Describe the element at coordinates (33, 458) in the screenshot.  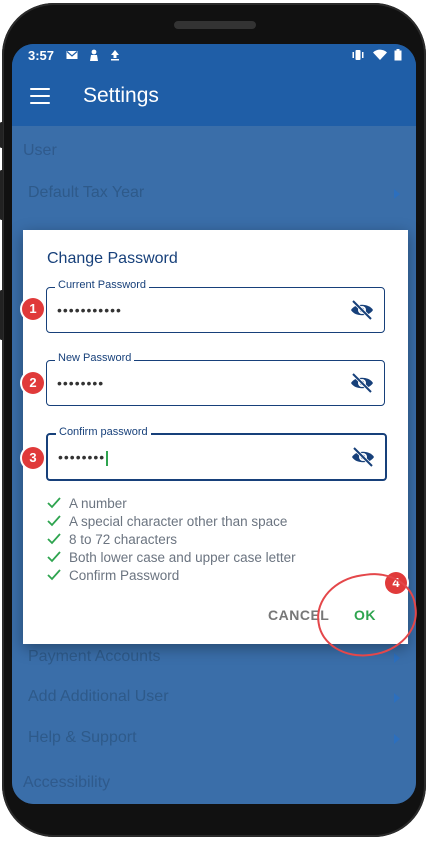
I see `annotation-badge: 3` at that location.